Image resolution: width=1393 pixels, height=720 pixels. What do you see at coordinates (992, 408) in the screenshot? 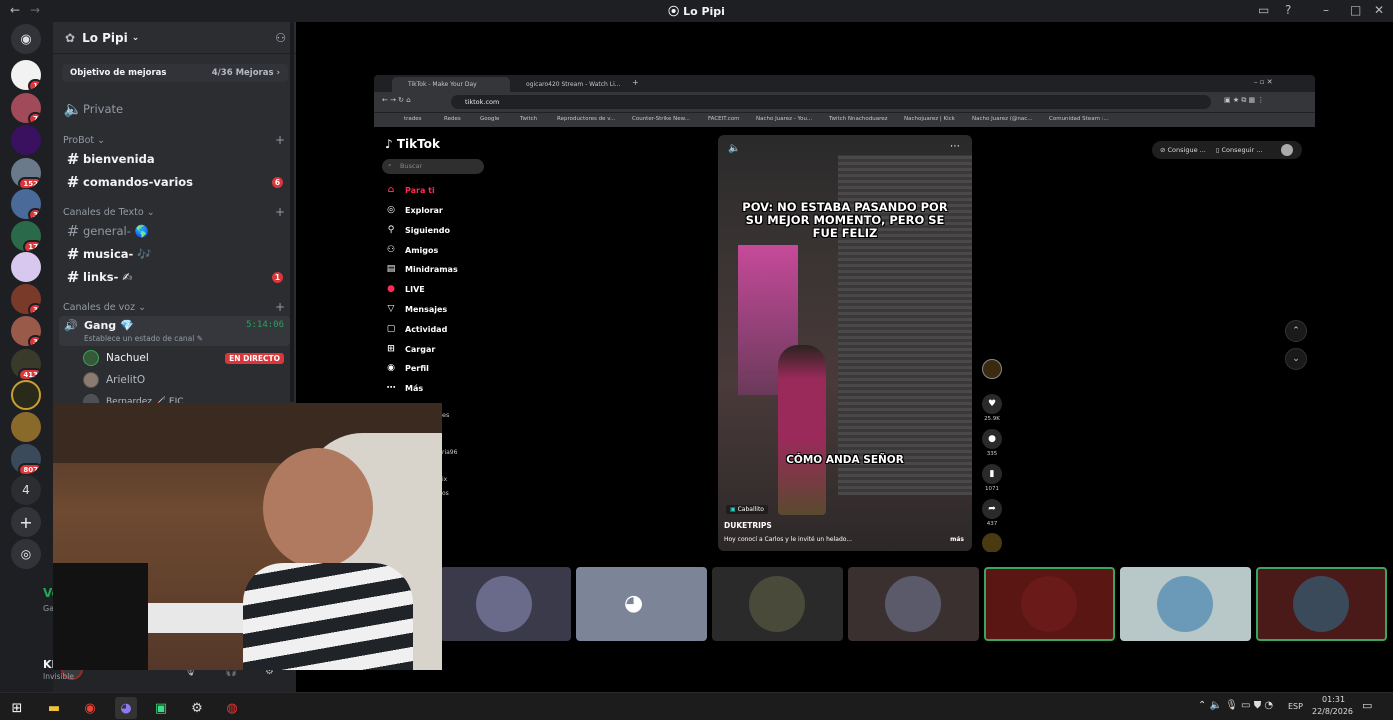
I see `like-action: ♥ 25.9K` at bounding box center [992, 408].